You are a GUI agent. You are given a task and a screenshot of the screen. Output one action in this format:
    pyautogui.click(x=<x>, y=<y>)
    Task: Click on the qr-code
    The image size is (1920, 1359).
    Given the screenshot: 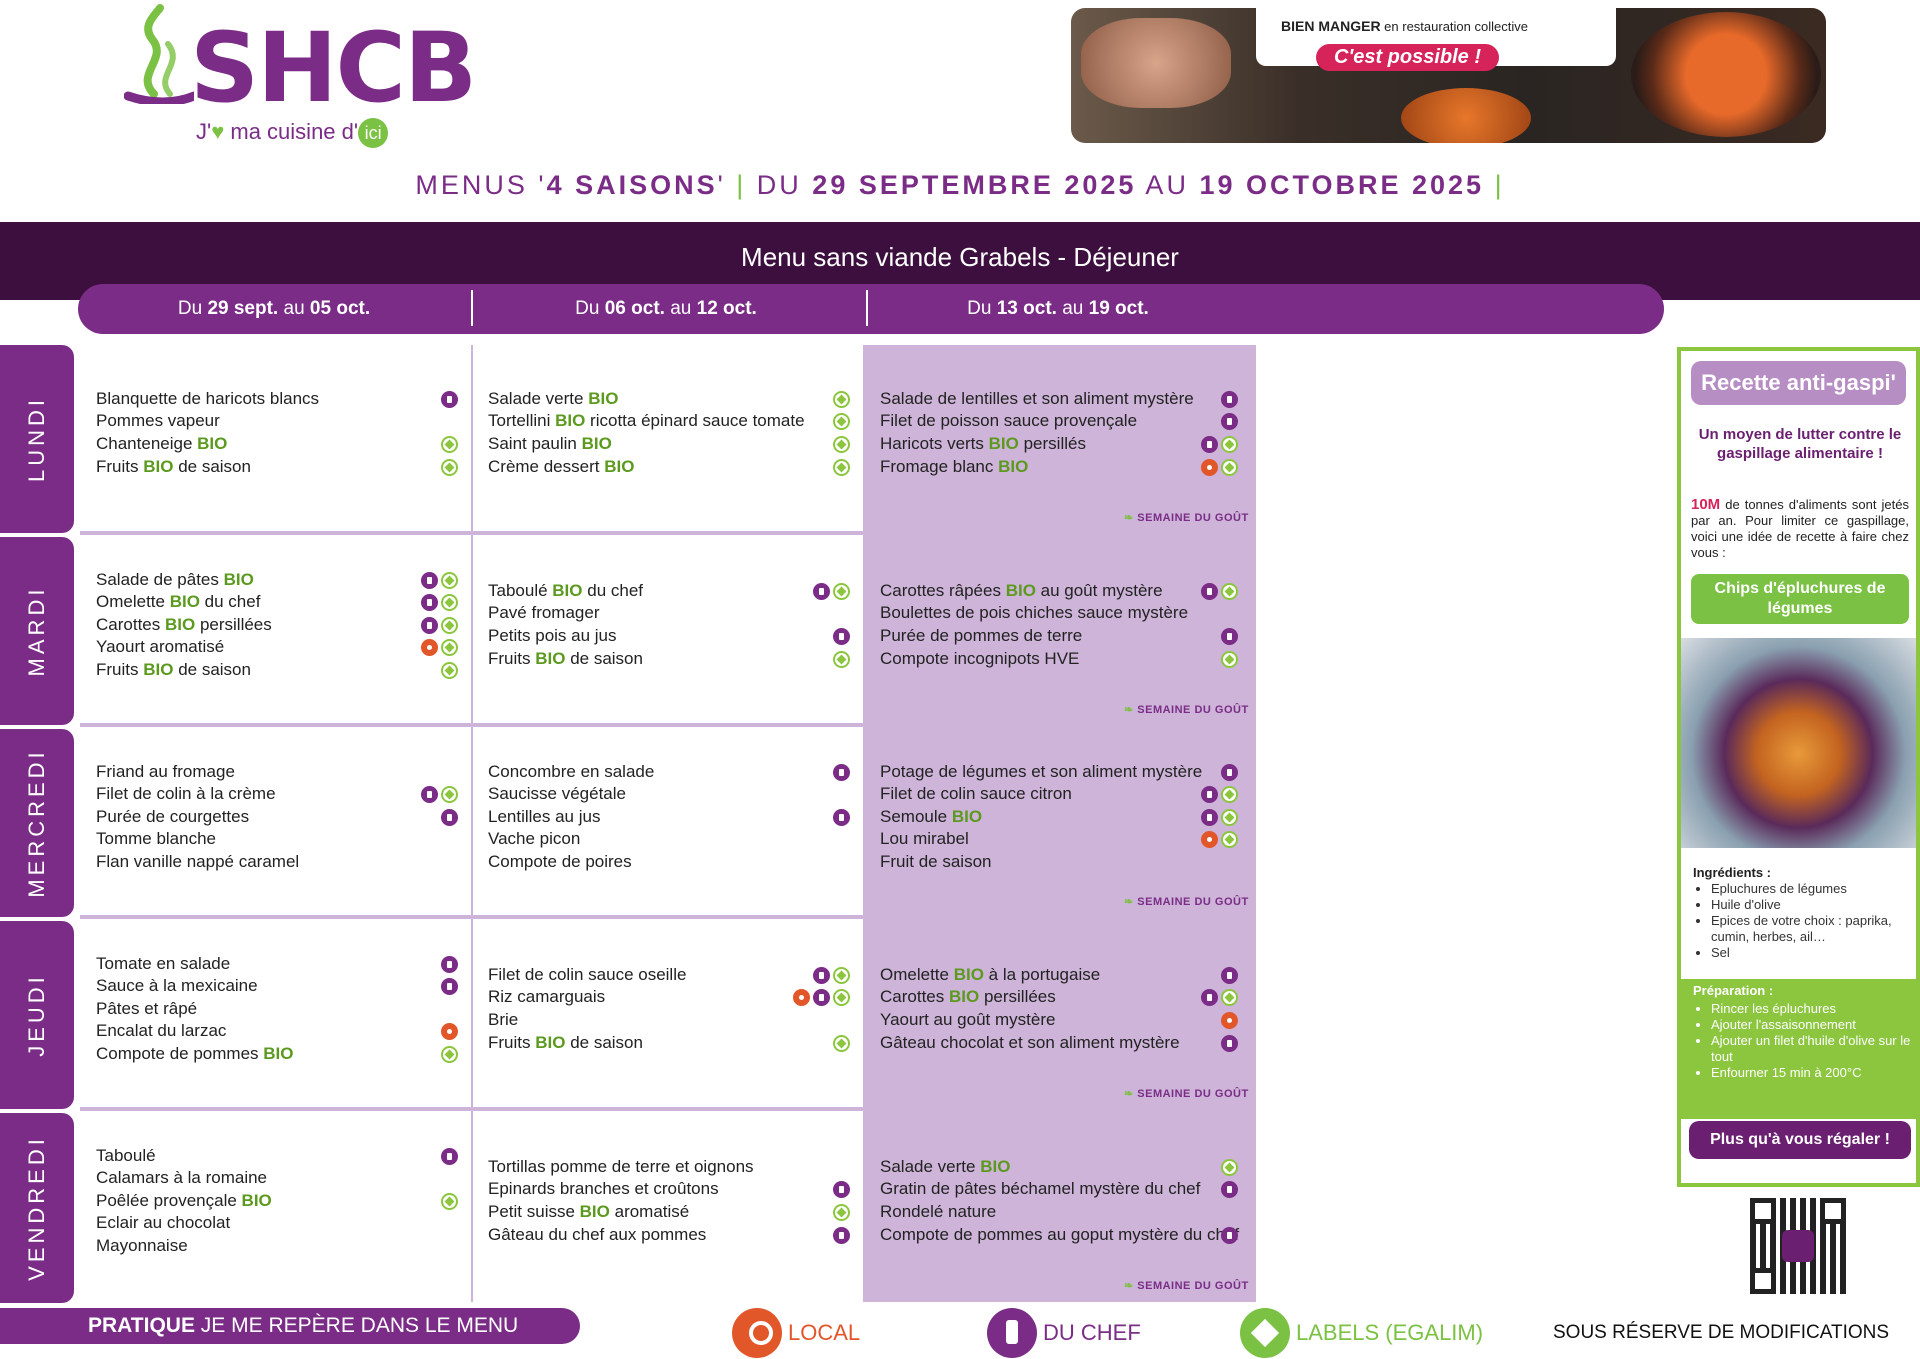 What is the action you would take?
    pyautogui.click(x=1798, y=1246)
    